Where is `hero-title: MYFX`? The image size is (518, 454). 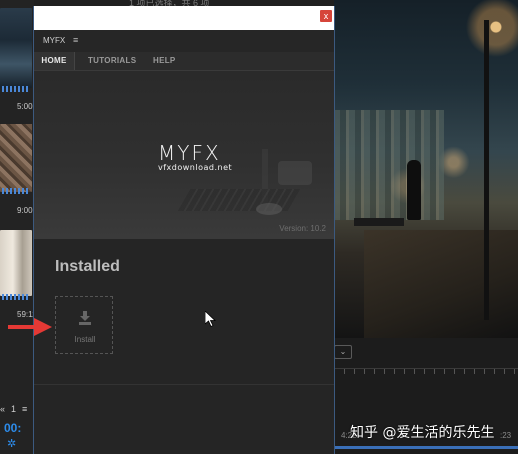 hero-title: MYFX is located at coordinates (189, 153).